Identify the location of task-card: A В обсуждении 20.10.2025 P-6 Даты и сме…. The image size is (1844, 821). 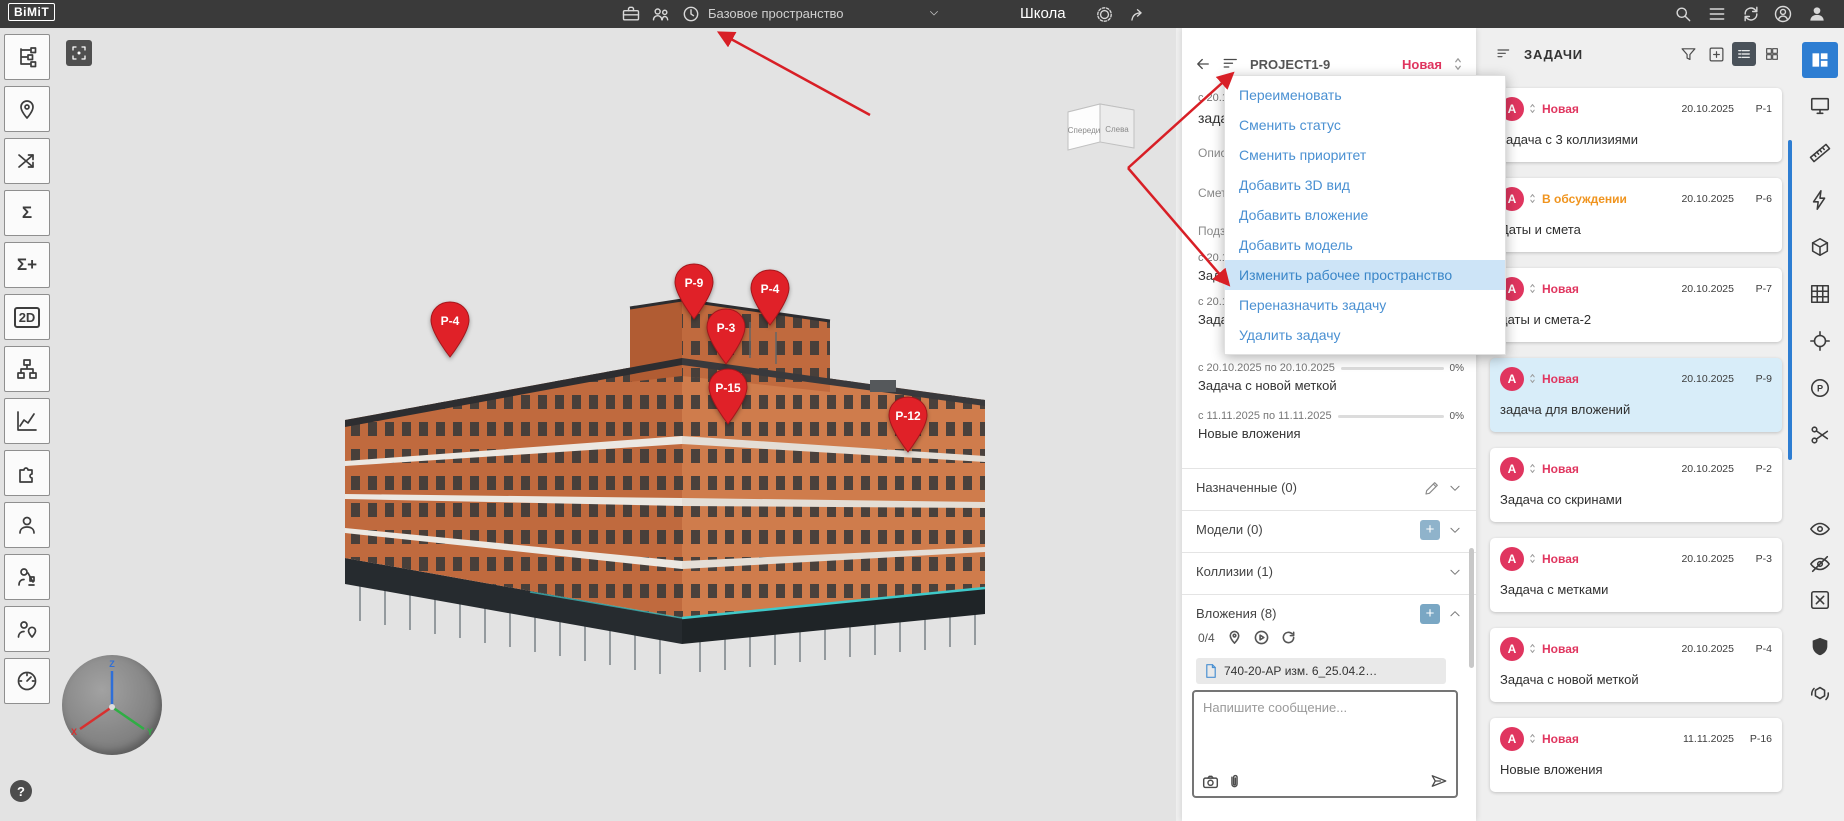
(1636, 215).